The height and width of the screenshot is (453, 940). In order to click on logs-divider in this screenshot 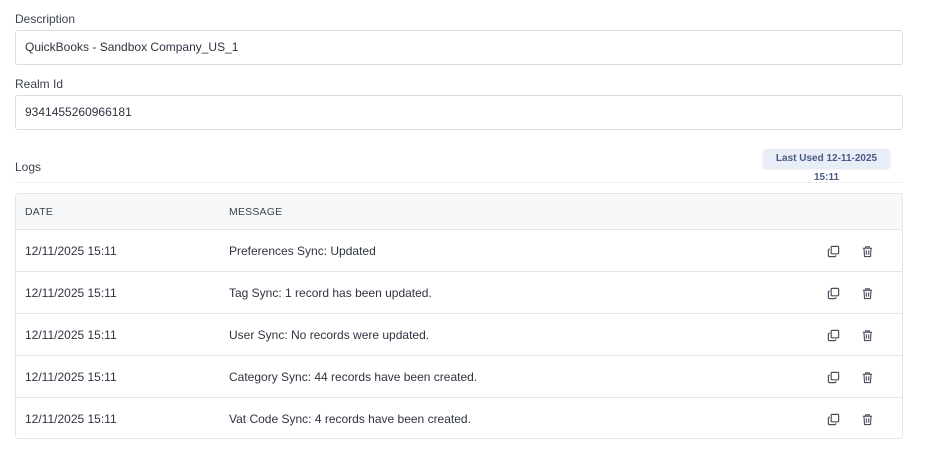, I will do `click(459, 182)`.